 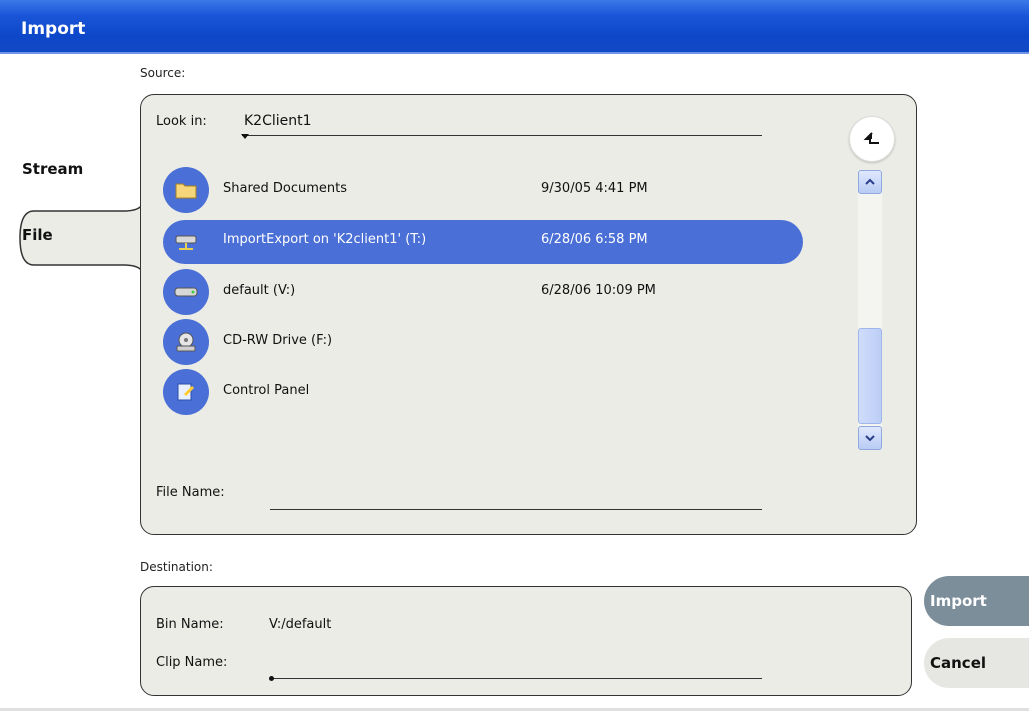 I want to click on up-folder-button, so click(x=872, y=139).